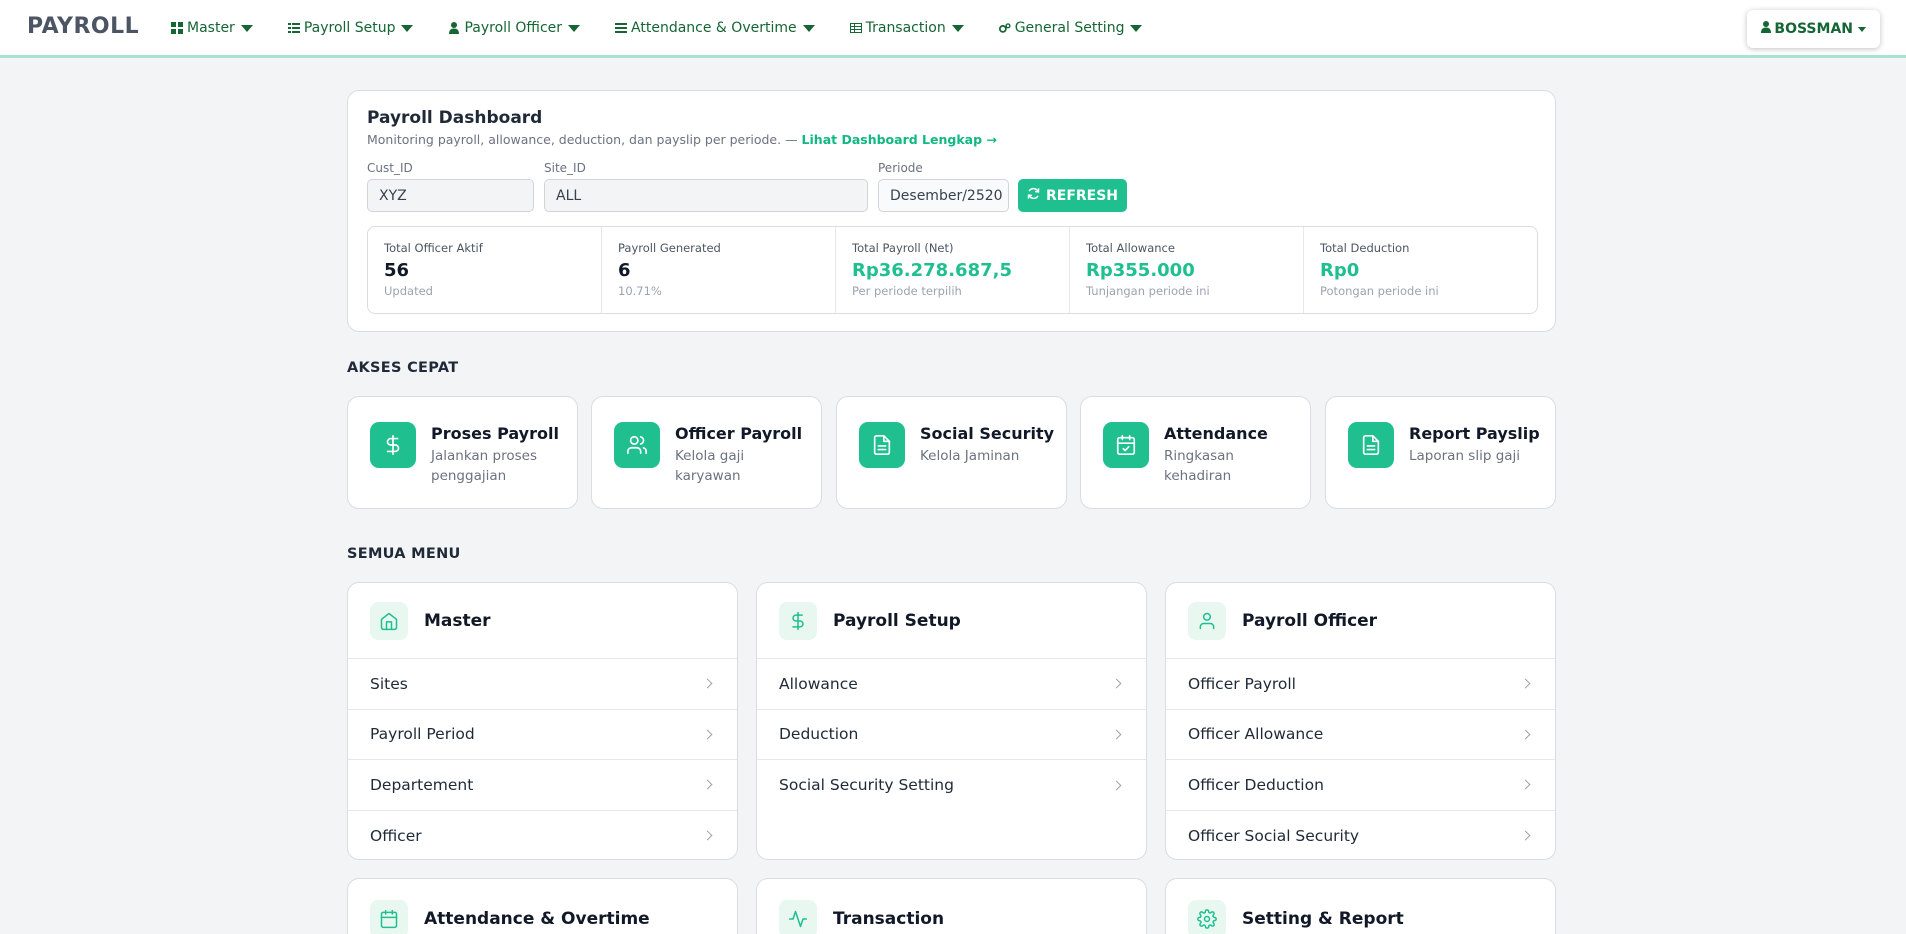 This screenshot has height=934, width=1906. I want to click on menu-card-header: Transaction, so click(951, 906).